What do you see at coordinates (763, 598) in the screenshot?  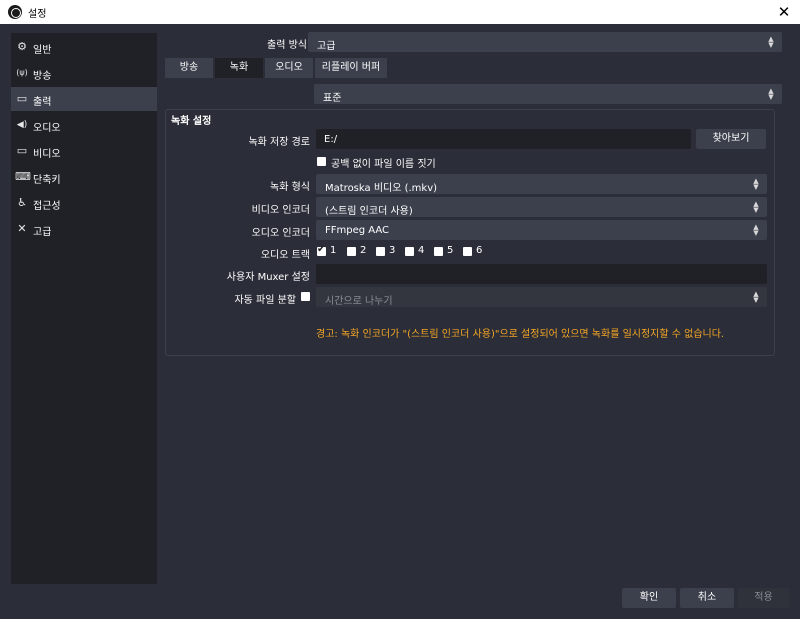 I see `apply-button: 적용` at bounding box center [763, 598].